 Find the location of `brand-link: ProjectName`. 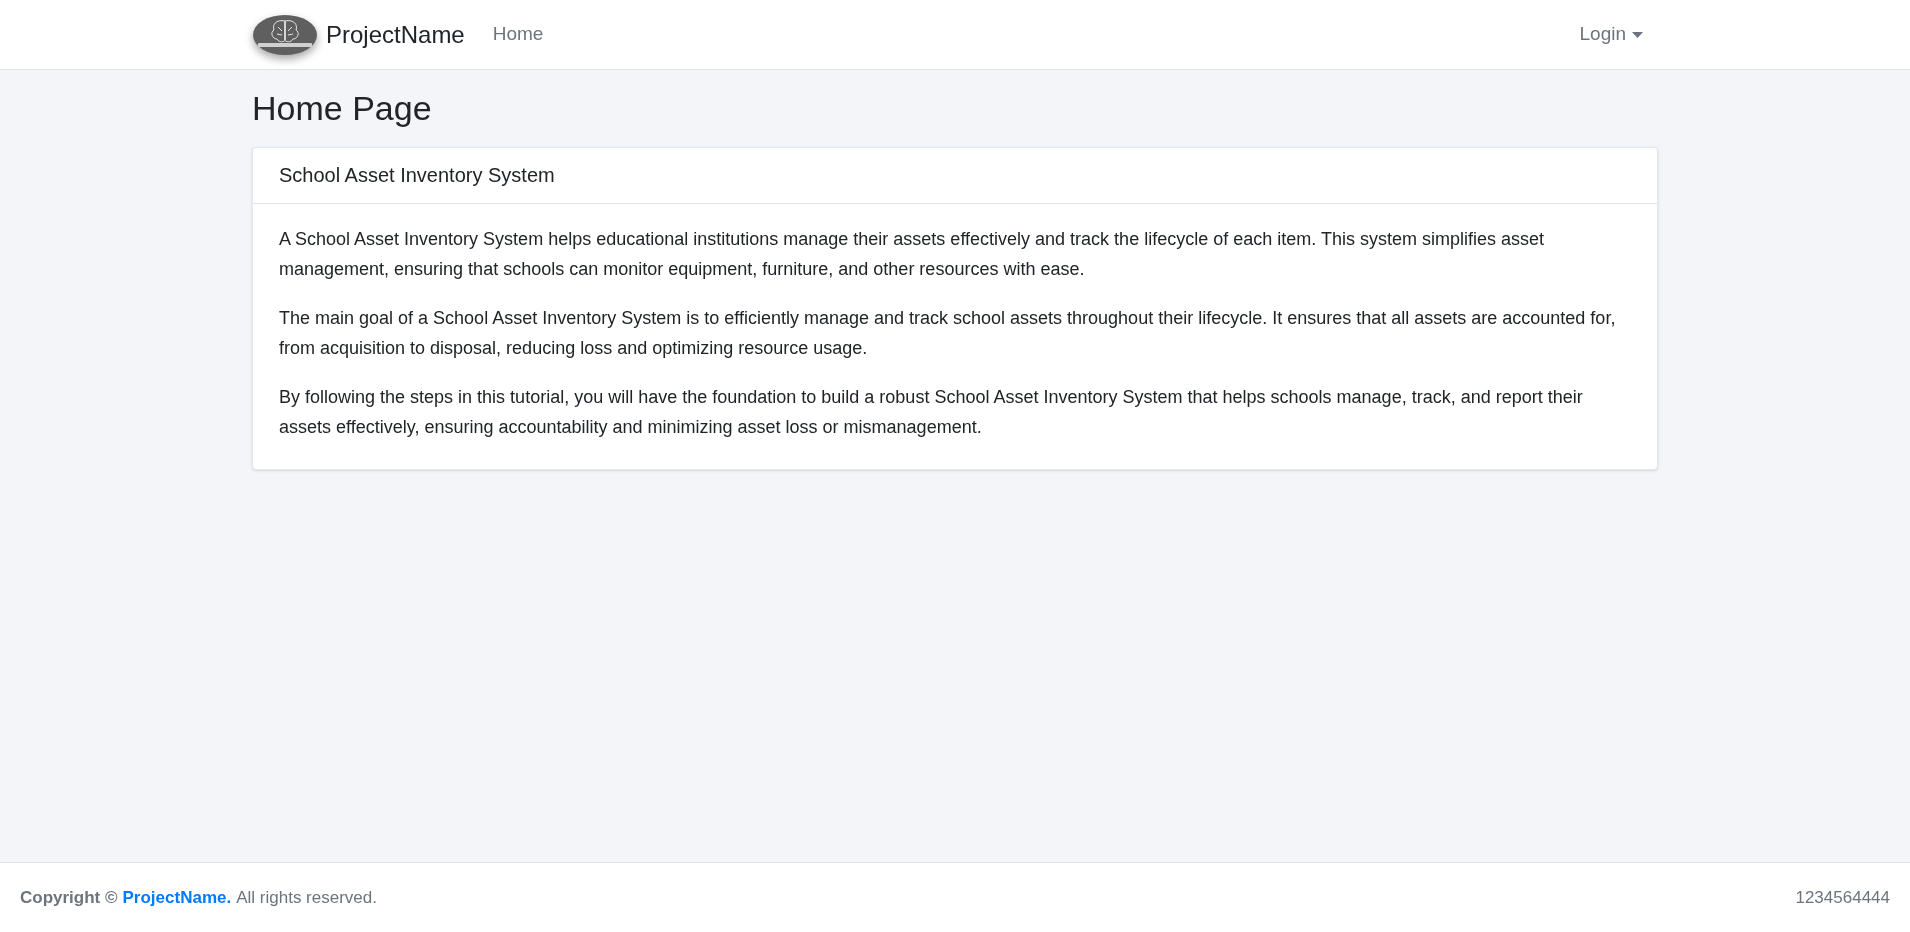

brand-link: ProjectName is located at coordinates (395, 34).